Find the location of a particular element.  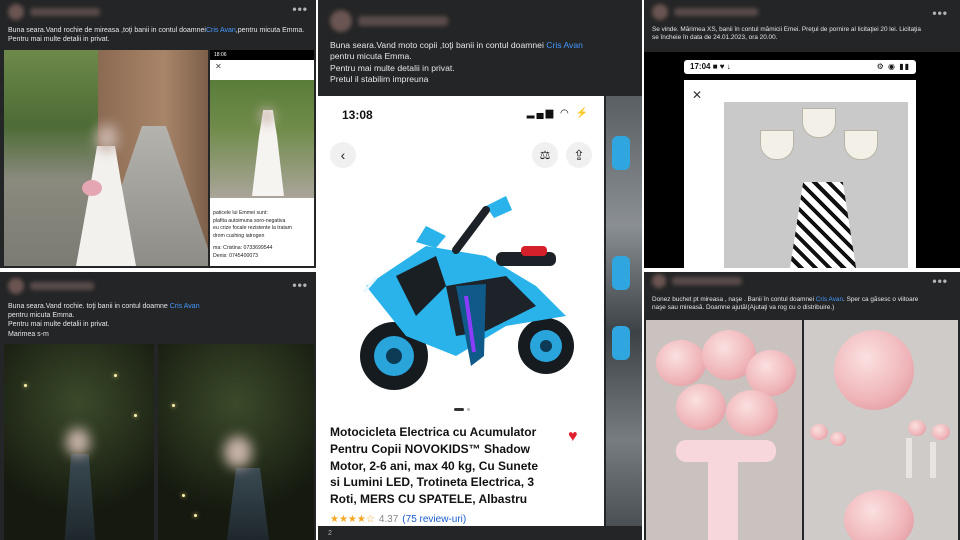

patterned-dress is located at coordinates (823, 225).